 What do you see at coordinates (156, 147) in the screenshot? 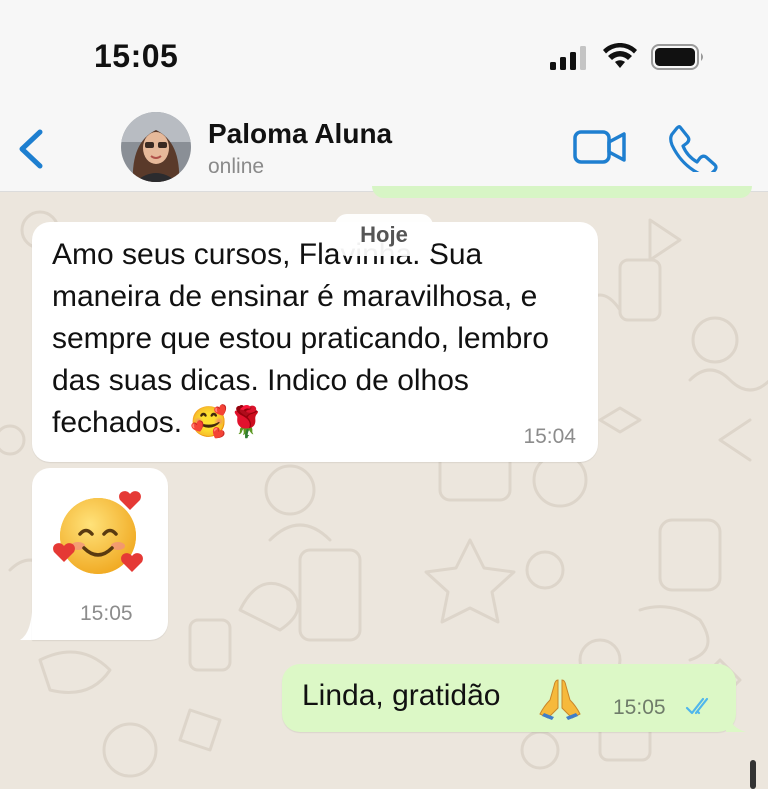
I see `avatar` at bounding box center [156, 147].